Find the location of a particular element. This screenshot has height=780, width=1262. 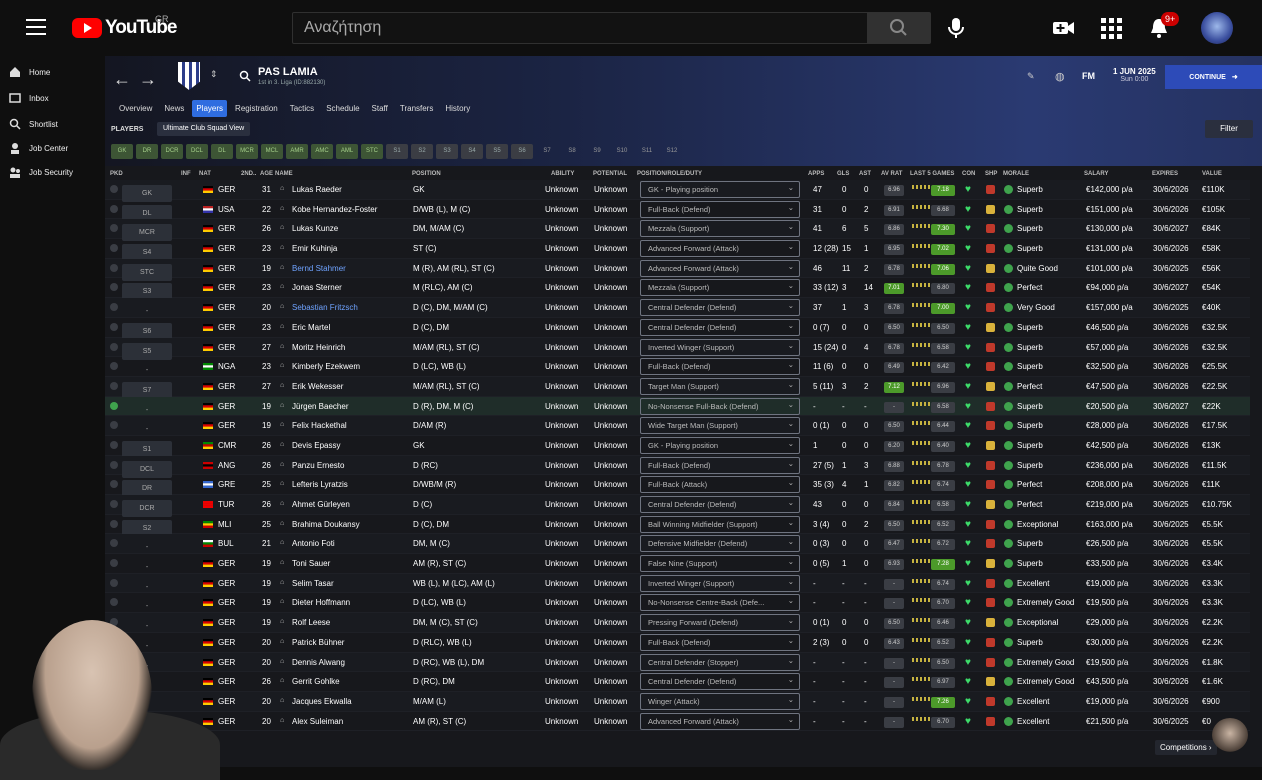

role-duty-select: Pressing Forward (Defend) is located at coordinates (720, 622).